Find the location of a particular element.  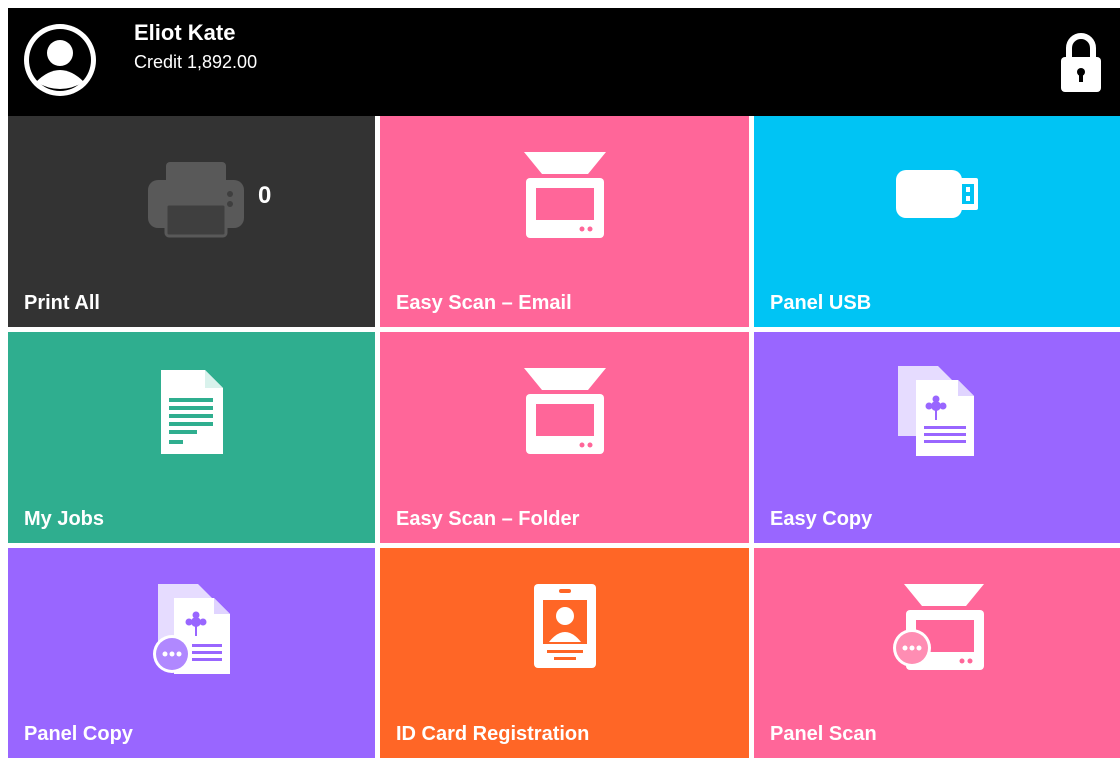

tile-label: Easy Scan – Email is located at coordinates (484, 303).